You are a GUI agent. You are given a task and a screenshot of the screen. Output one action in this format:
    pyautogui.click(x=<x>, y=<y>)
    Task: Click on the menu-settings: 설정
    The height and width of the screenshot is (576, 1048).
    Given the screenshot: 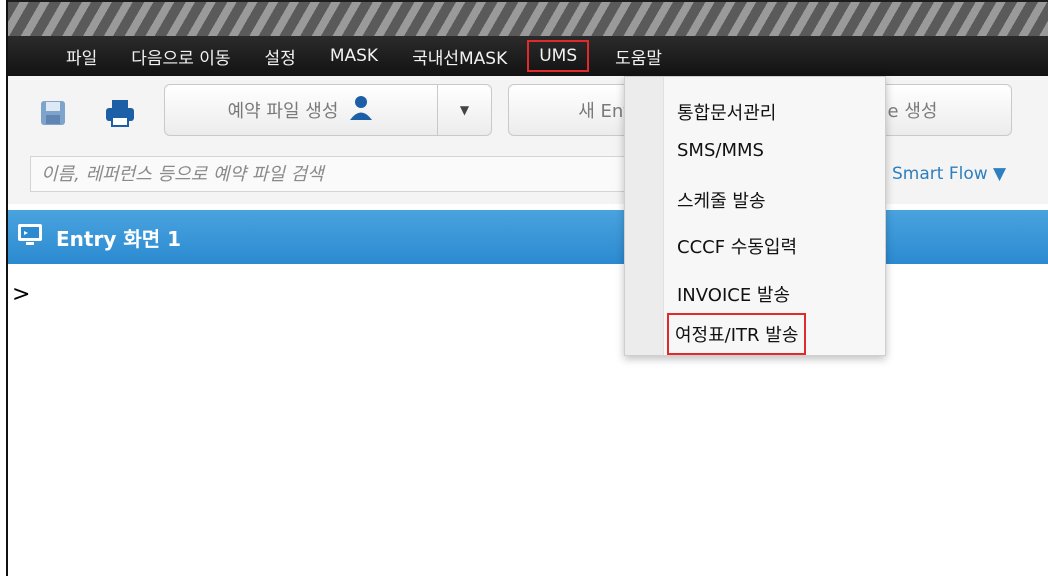 What is the action you would take?
    pyautogui.click(x=280, y=56)
    